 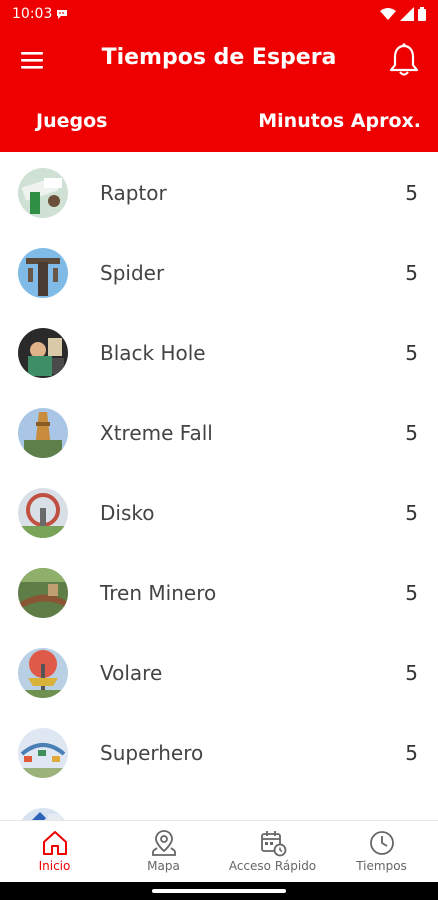 What do you see at coordinates (219, 352) in the screenshot?
I see `list-item: Black Hole 5` at bounding box center [219, 352].